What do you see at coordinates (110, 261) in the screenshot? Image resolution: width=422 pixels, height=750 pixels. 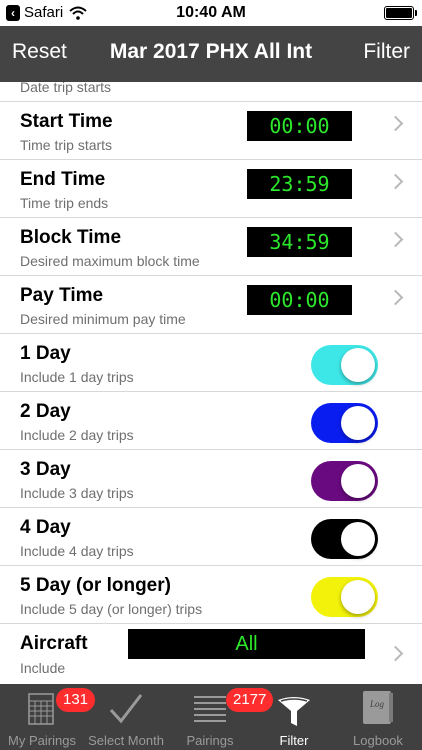 I see `row-subtitle: Desired maximum block time` at bounding box center [110, 261].